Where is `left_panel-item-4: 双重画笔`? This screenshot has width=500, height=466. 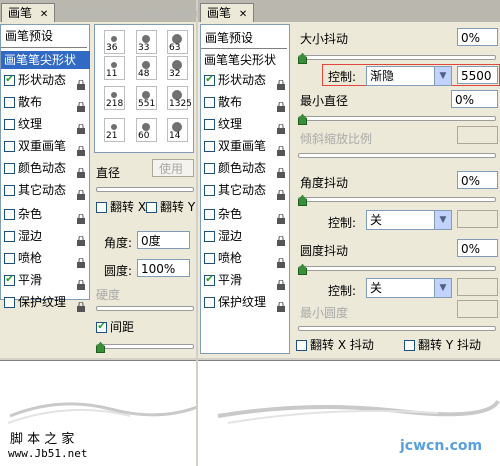
left_panel-item-4: 双重画笔 is located at coordinates (44, 146).